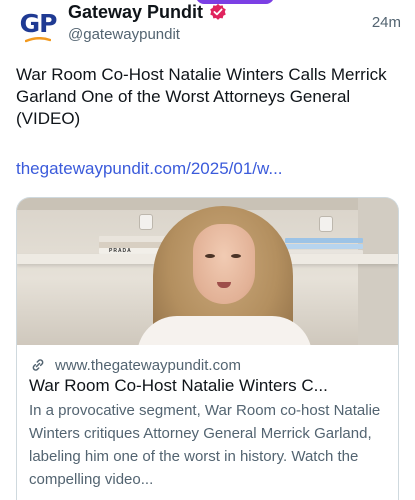  I want to click on image-books, so click(324, 246).